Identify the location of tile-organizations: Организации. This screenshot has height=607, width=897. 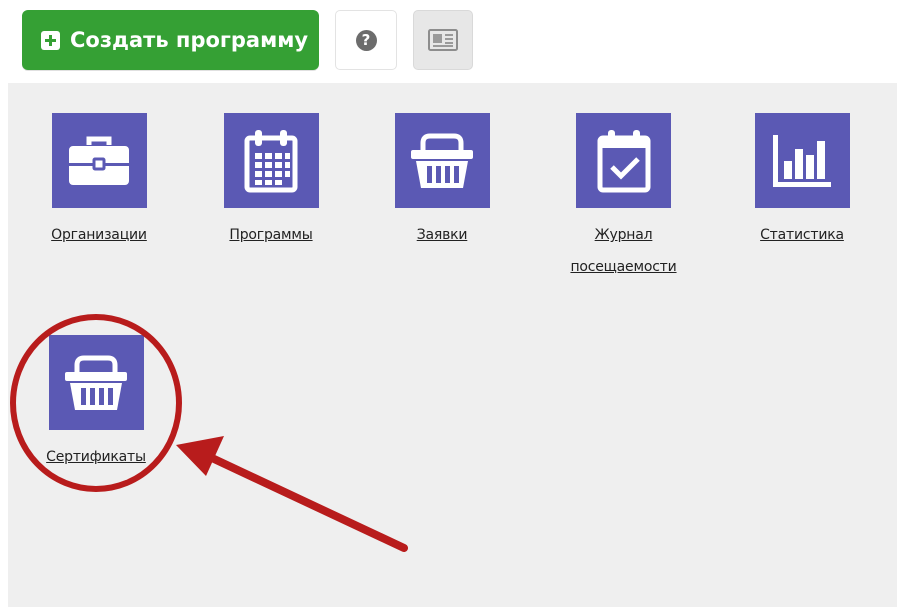
(99, 182).